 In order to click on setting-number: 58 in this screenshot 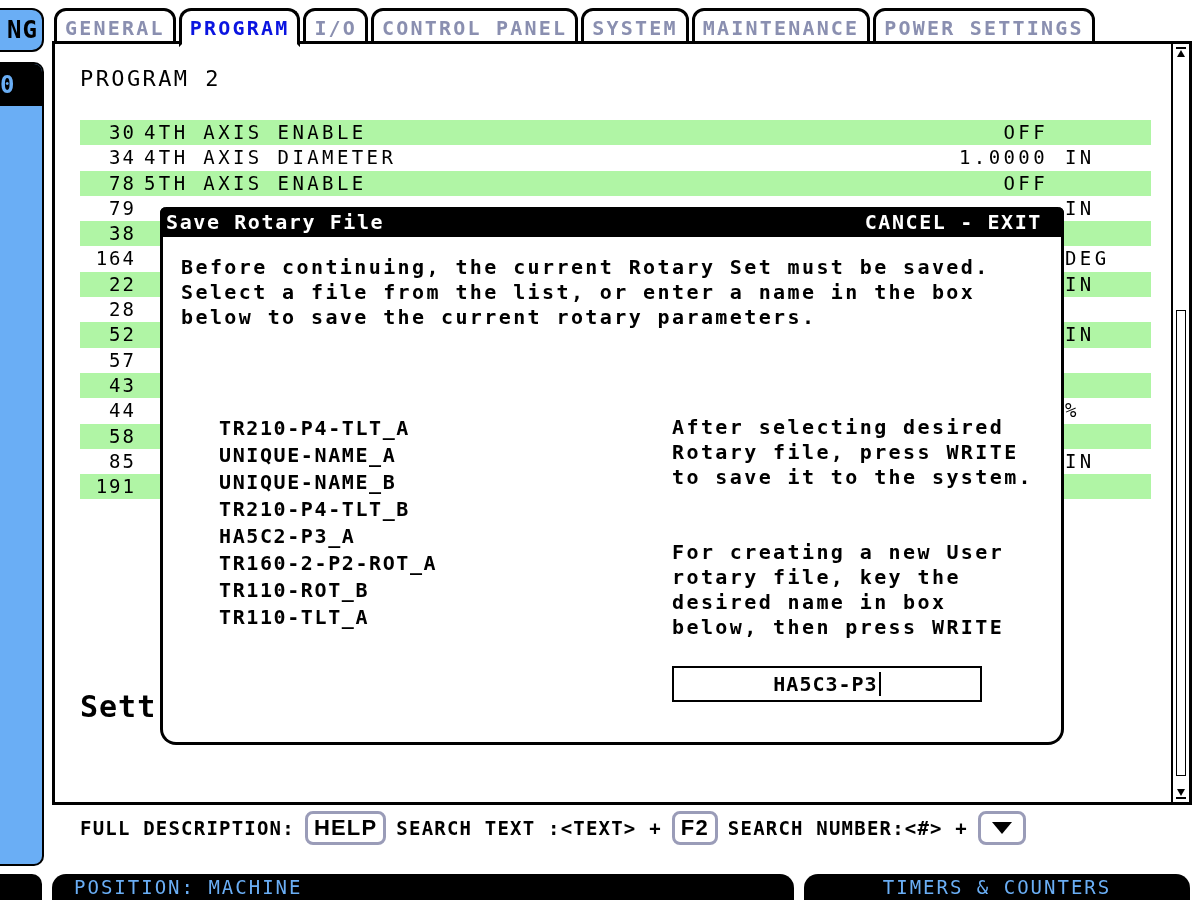, I will do `click(122, 436)`.